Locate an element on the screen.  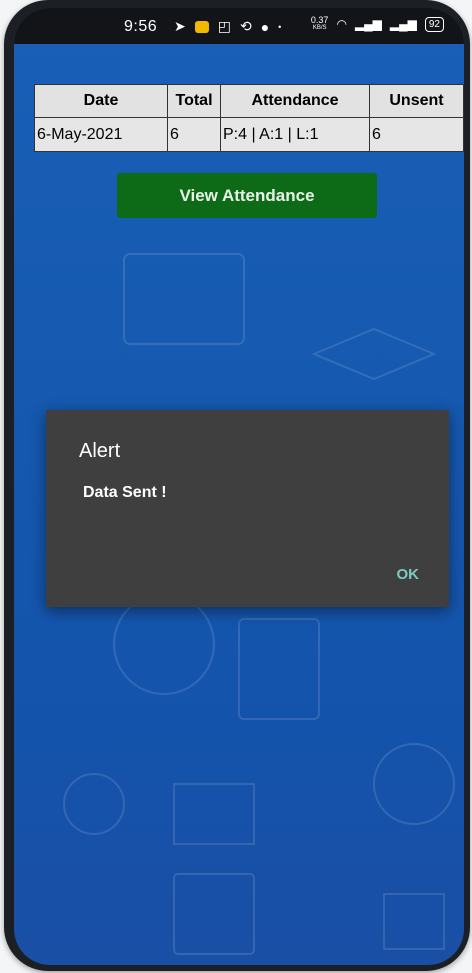
ok-button: OK is located at coordinates (408, 574).